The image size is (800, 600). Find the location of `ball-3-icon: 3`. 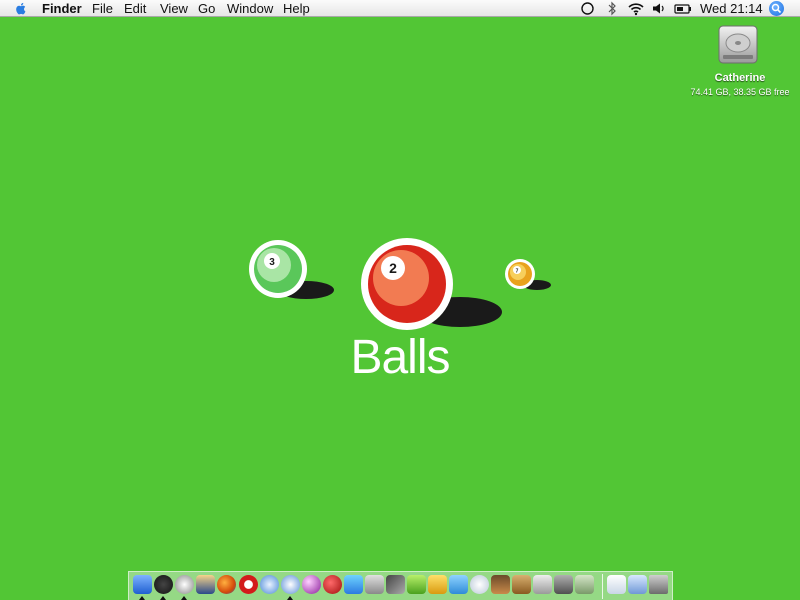

ball-3-icon: 3 is located at coordinates (291, 269).